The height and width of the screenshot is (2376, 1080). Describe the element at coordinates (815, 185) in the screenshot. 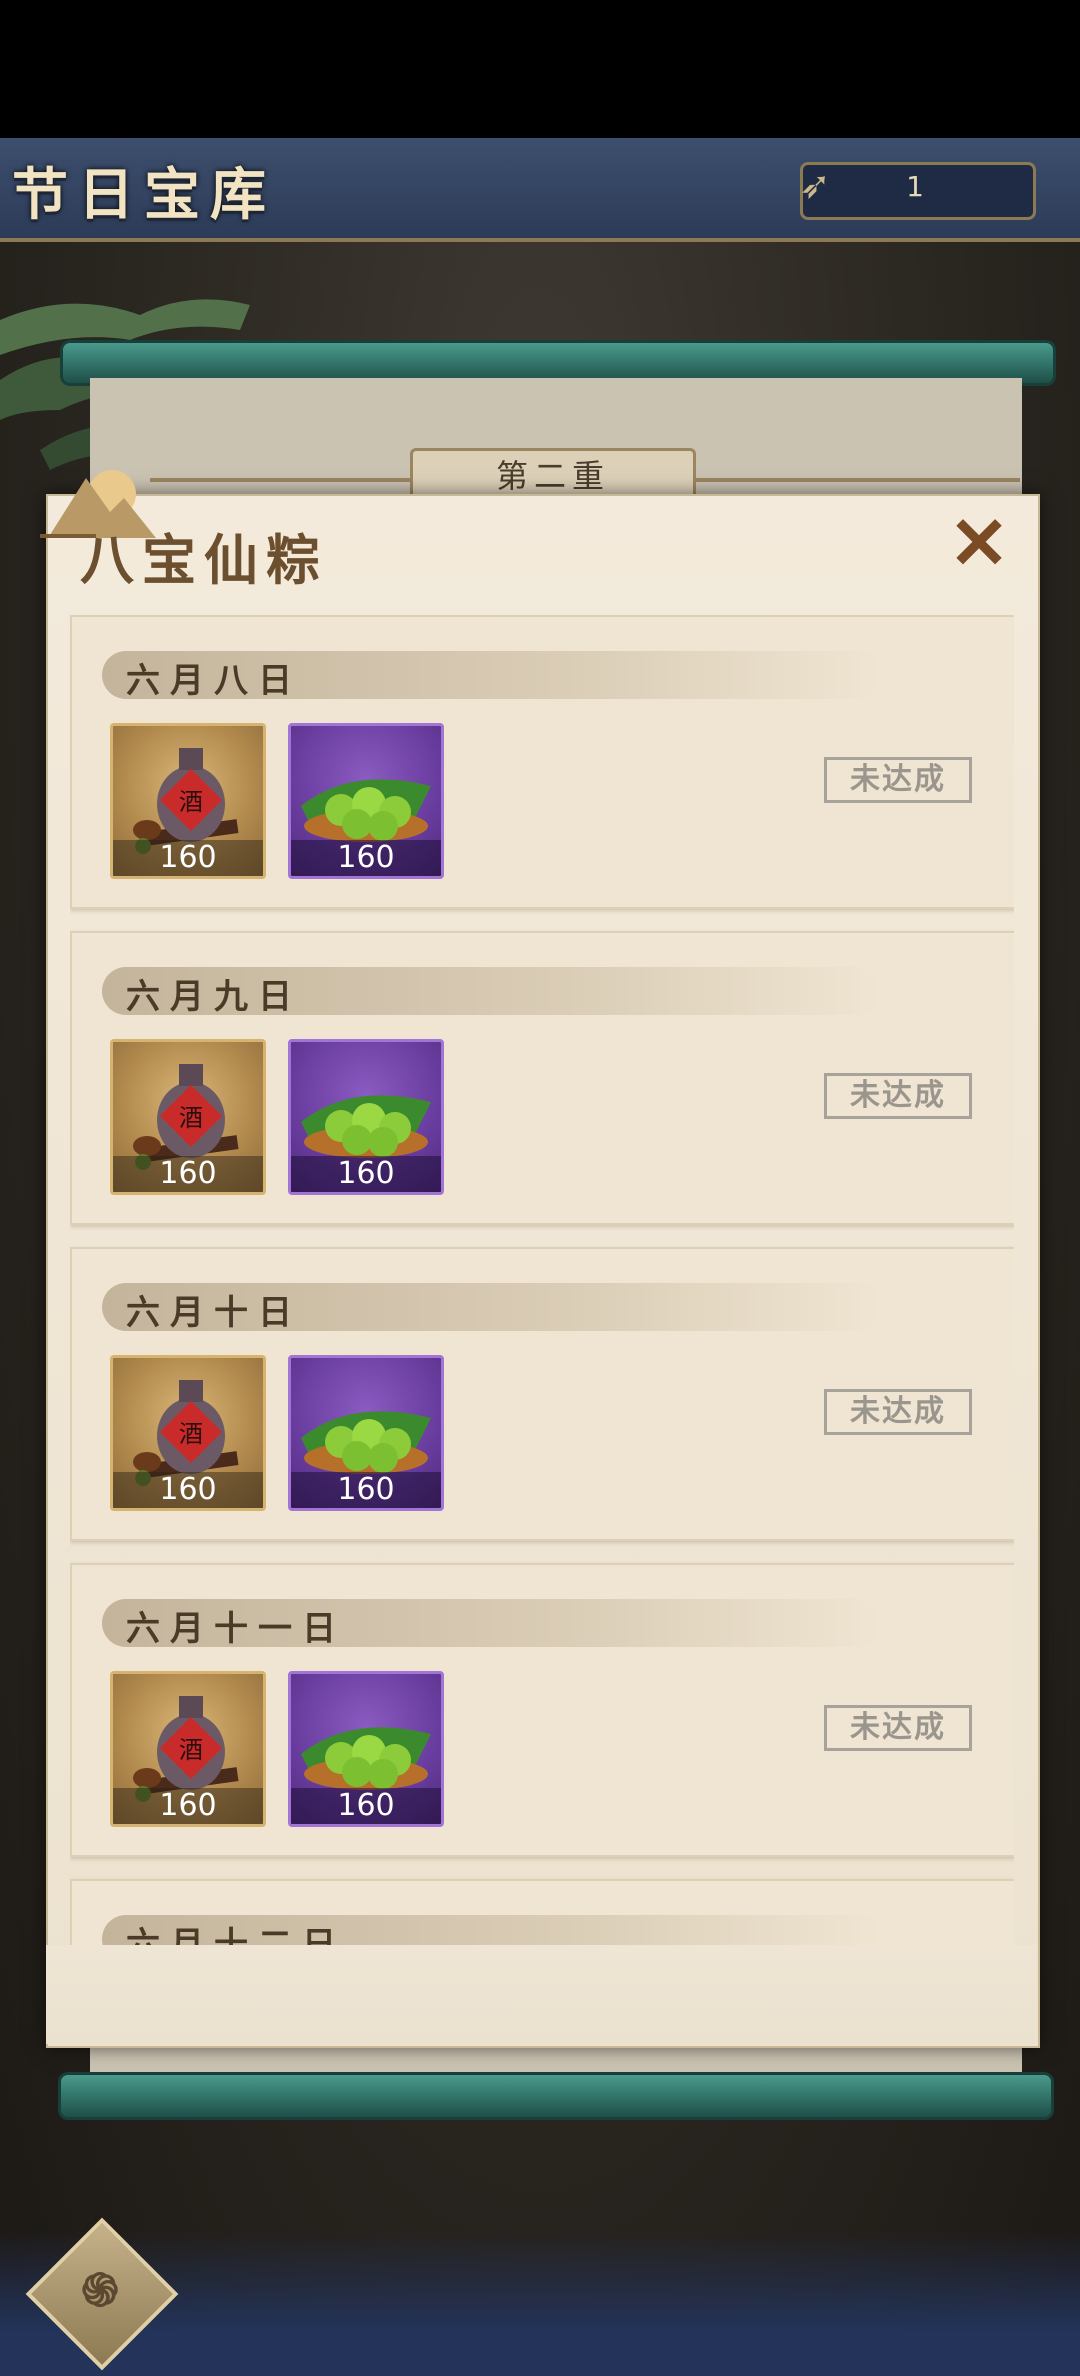

I see `arrow-icon: ➶` at that location.